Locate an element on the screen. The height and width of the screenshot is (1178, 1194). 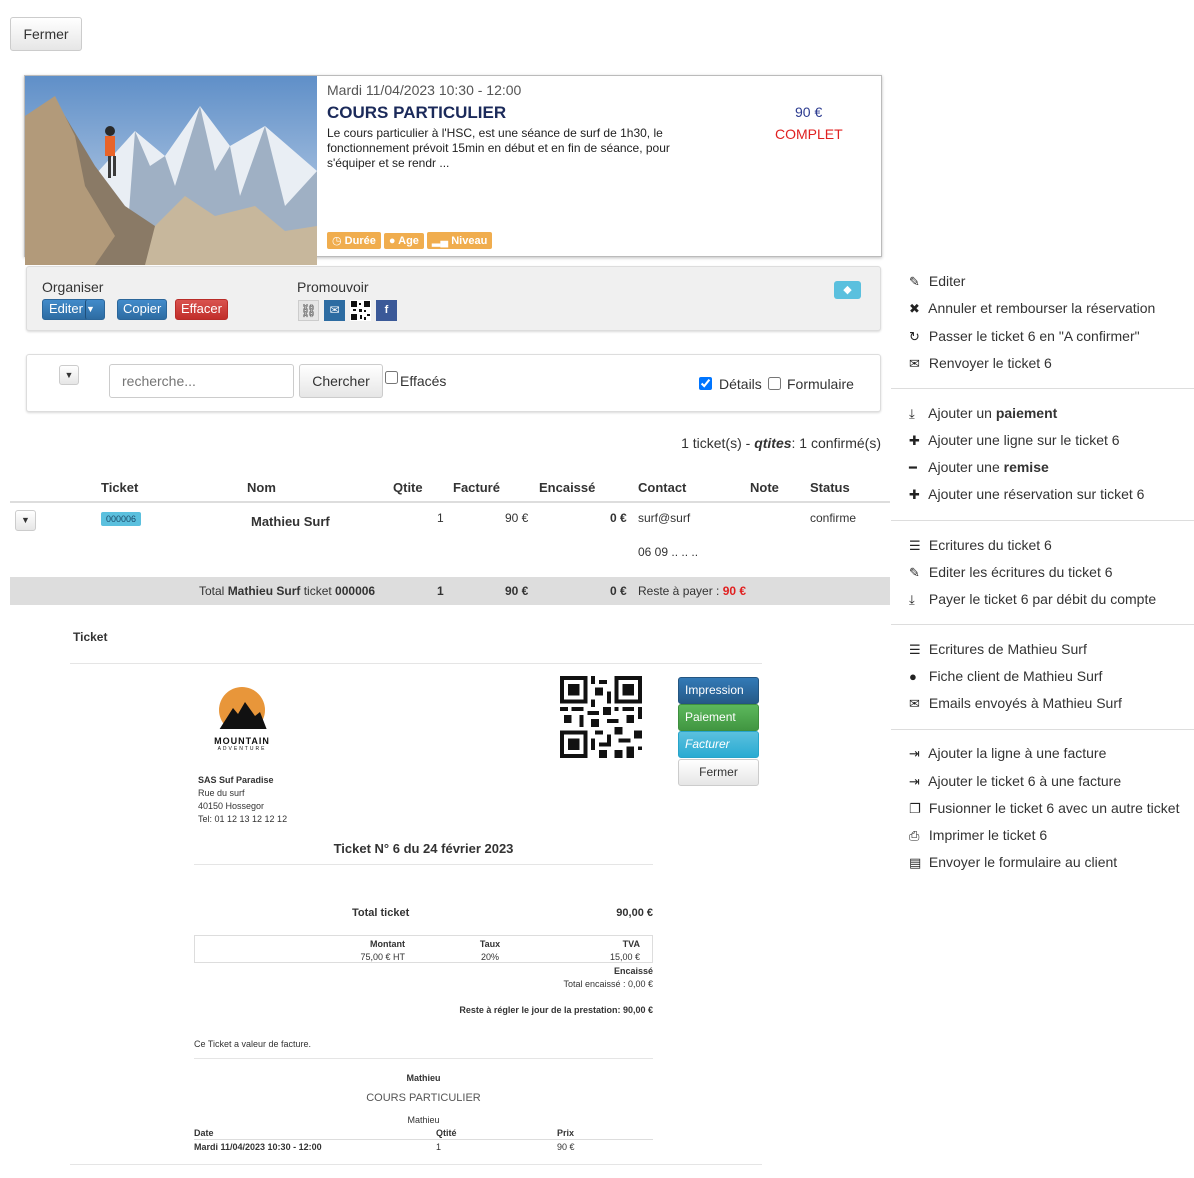
menu-add-line: ✚ Ajouter une ligne sur le ticket 6 is located at coordinates (1014, 440).